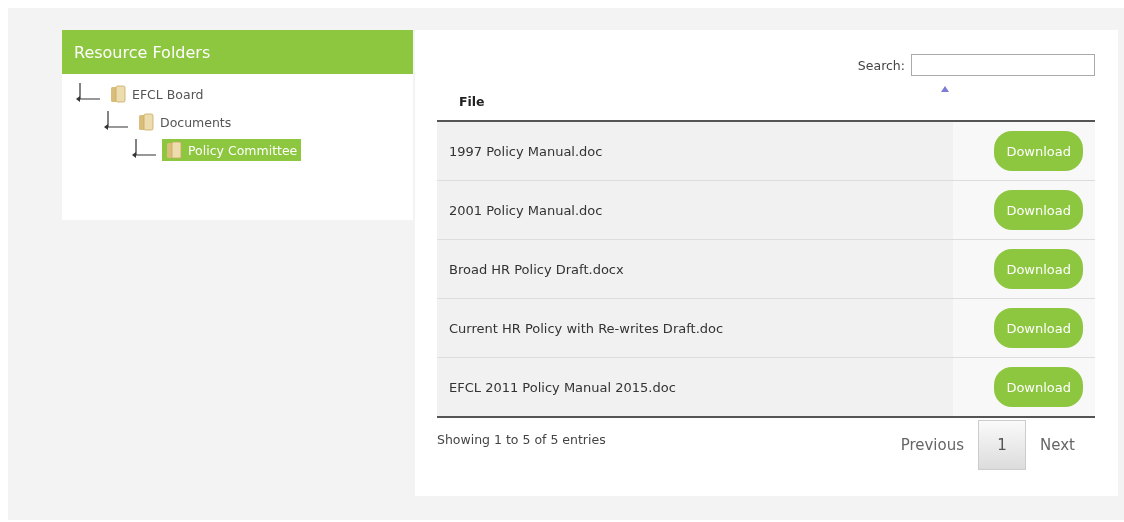 Image resolution: width=1124 pixels, height=522 pixels. Describe the element at coordinates (472, 101) in the screenshot. I see `column-header: File` at that location.